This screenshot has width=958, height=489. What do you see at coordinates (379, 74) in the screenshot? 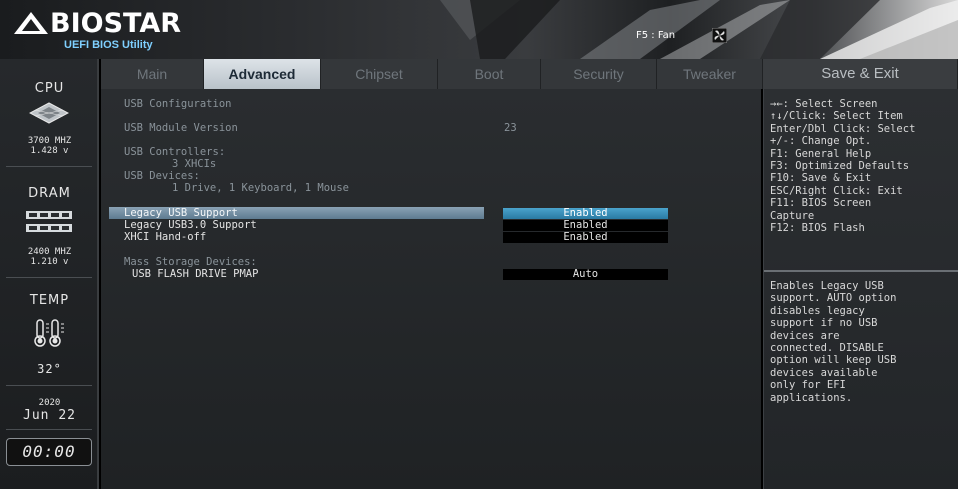
I see `tab-chipset: Chipset` at bounding box center [379, 74].